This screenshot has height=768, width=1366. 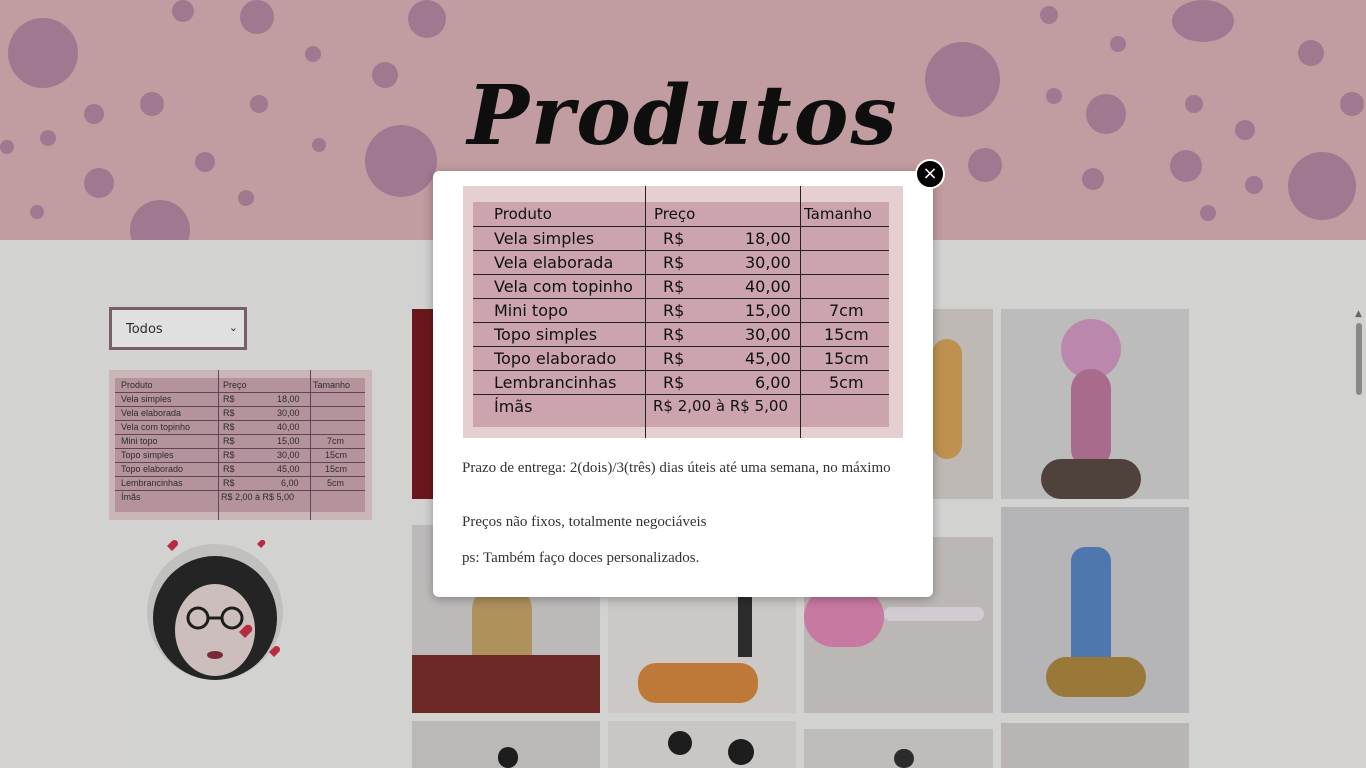 What do you see at coordinates (768, 238) in the screenshot?
I see `table-cell-price: 18,00` at bounding box center [768, 238].